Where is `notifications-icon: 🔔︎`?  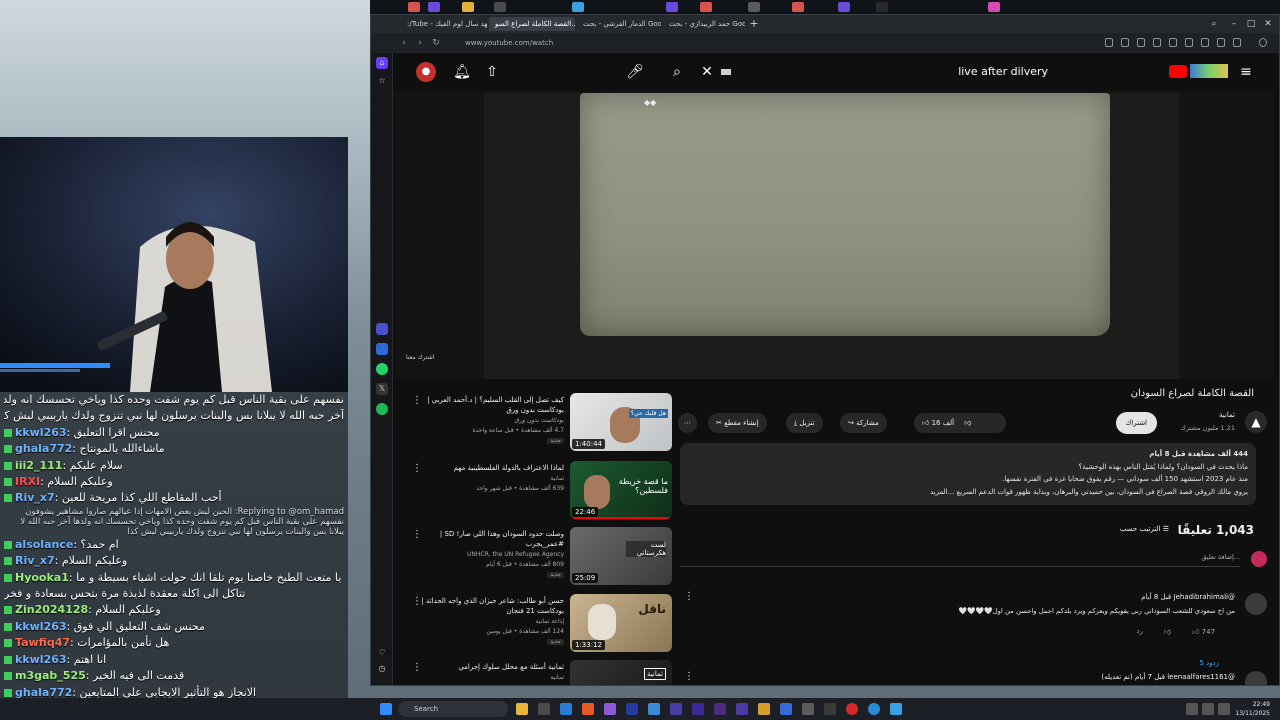
notifications-icon: 🔔︎ is located at coordinates (462, 72).